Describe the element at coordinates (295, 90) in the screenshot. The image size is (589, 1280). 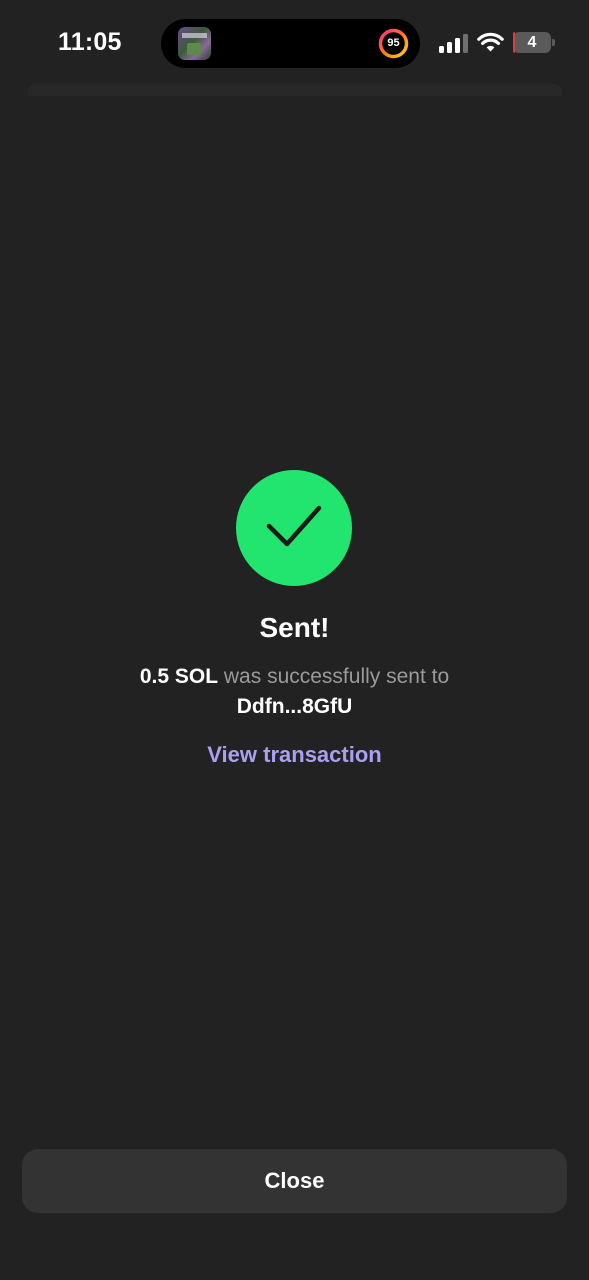
I see `sheet-edge` at that location.